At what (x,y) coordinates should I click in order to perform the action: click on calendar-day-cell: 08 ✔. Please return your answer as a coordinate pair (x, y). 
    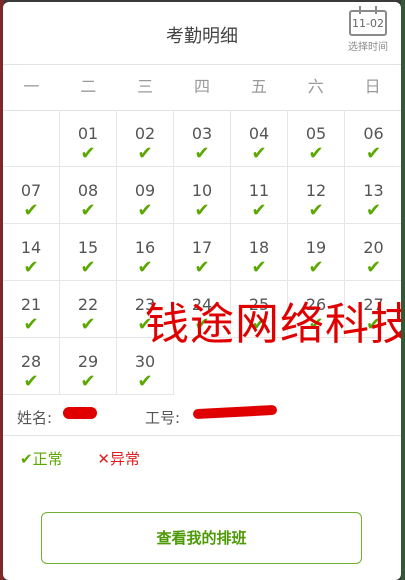
    Looking at the image, I should click on (88, 195).